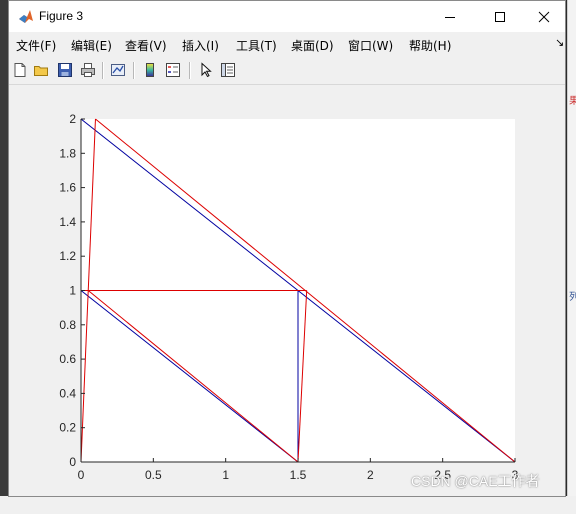 The width and height of the screenshot is (576, 514). I want to click on link-plot-icon, so click(118, 70).